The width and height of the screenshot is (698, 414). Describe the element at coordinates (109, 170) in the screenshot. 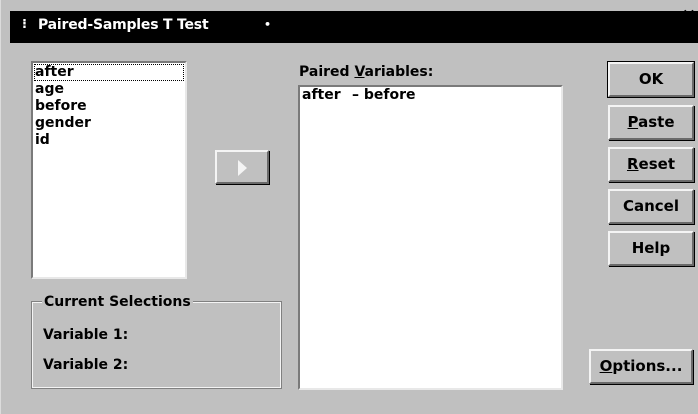

I see `source-variable-list: after age before gender id` at that location.